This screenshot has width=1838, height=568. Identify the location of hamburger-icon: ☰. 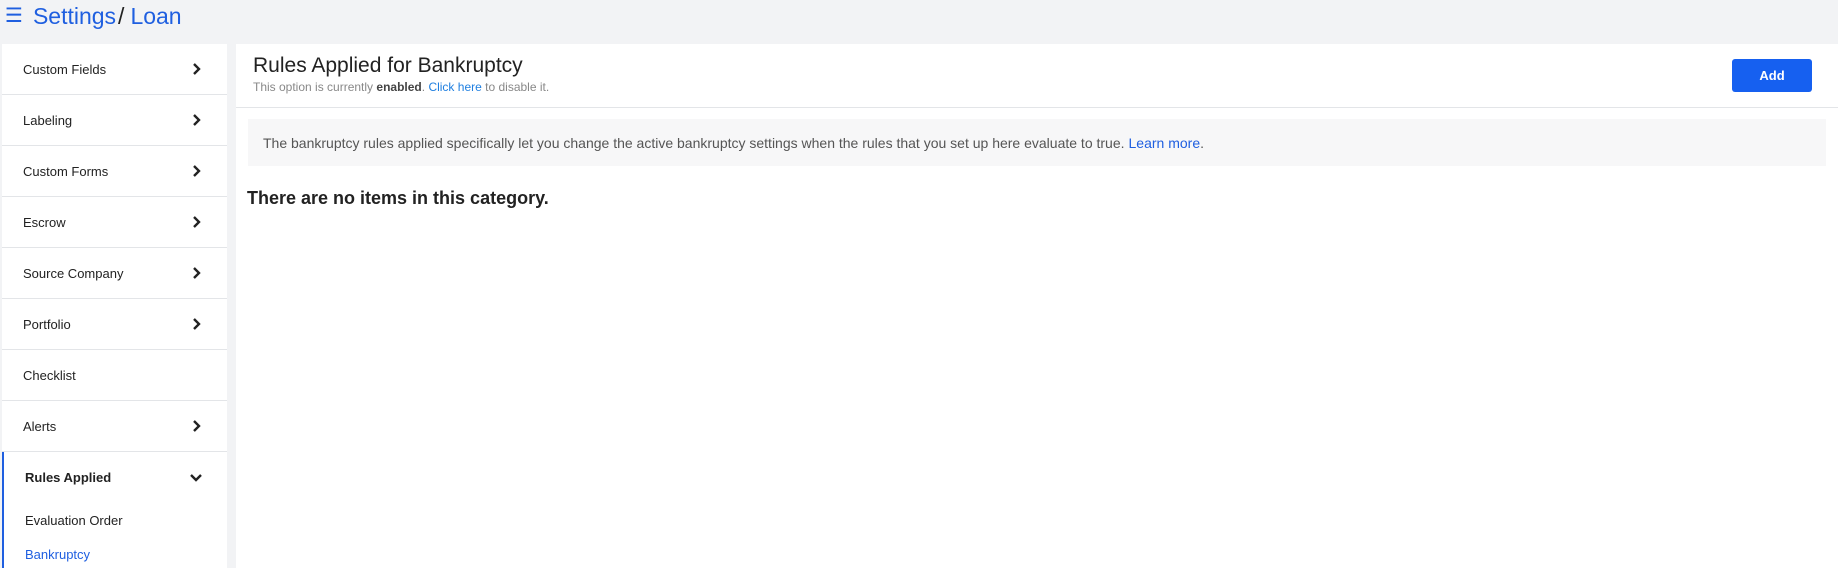
(14, 16).